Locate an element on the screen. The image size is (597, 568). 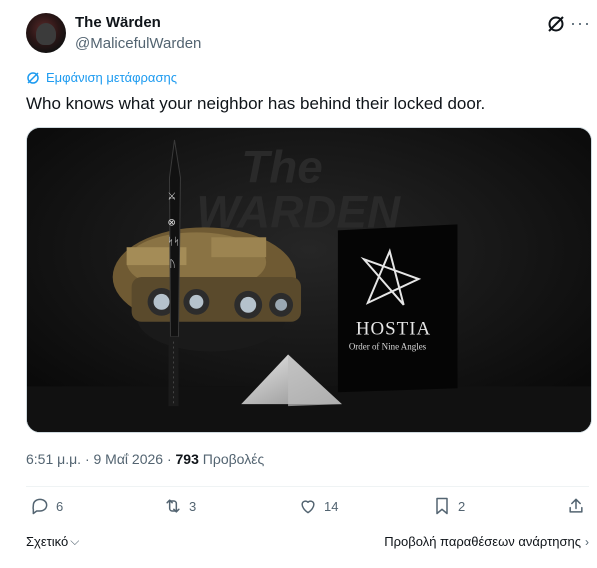
related-label: Σχετικό is located at coordinates (47, 541).